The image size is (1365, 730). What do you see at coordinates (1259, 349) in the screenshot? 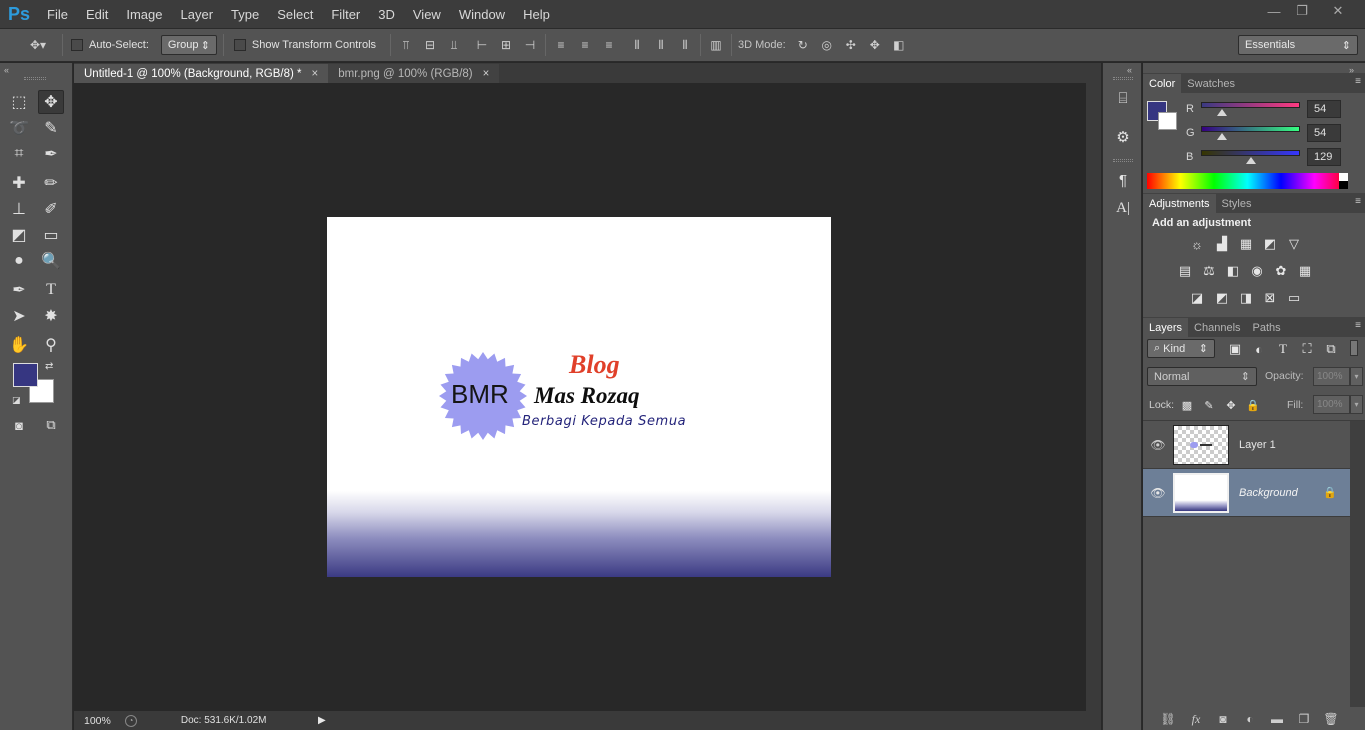
I see `filter-adjustment-icon: ◐` at bounding box center [1259, 349].